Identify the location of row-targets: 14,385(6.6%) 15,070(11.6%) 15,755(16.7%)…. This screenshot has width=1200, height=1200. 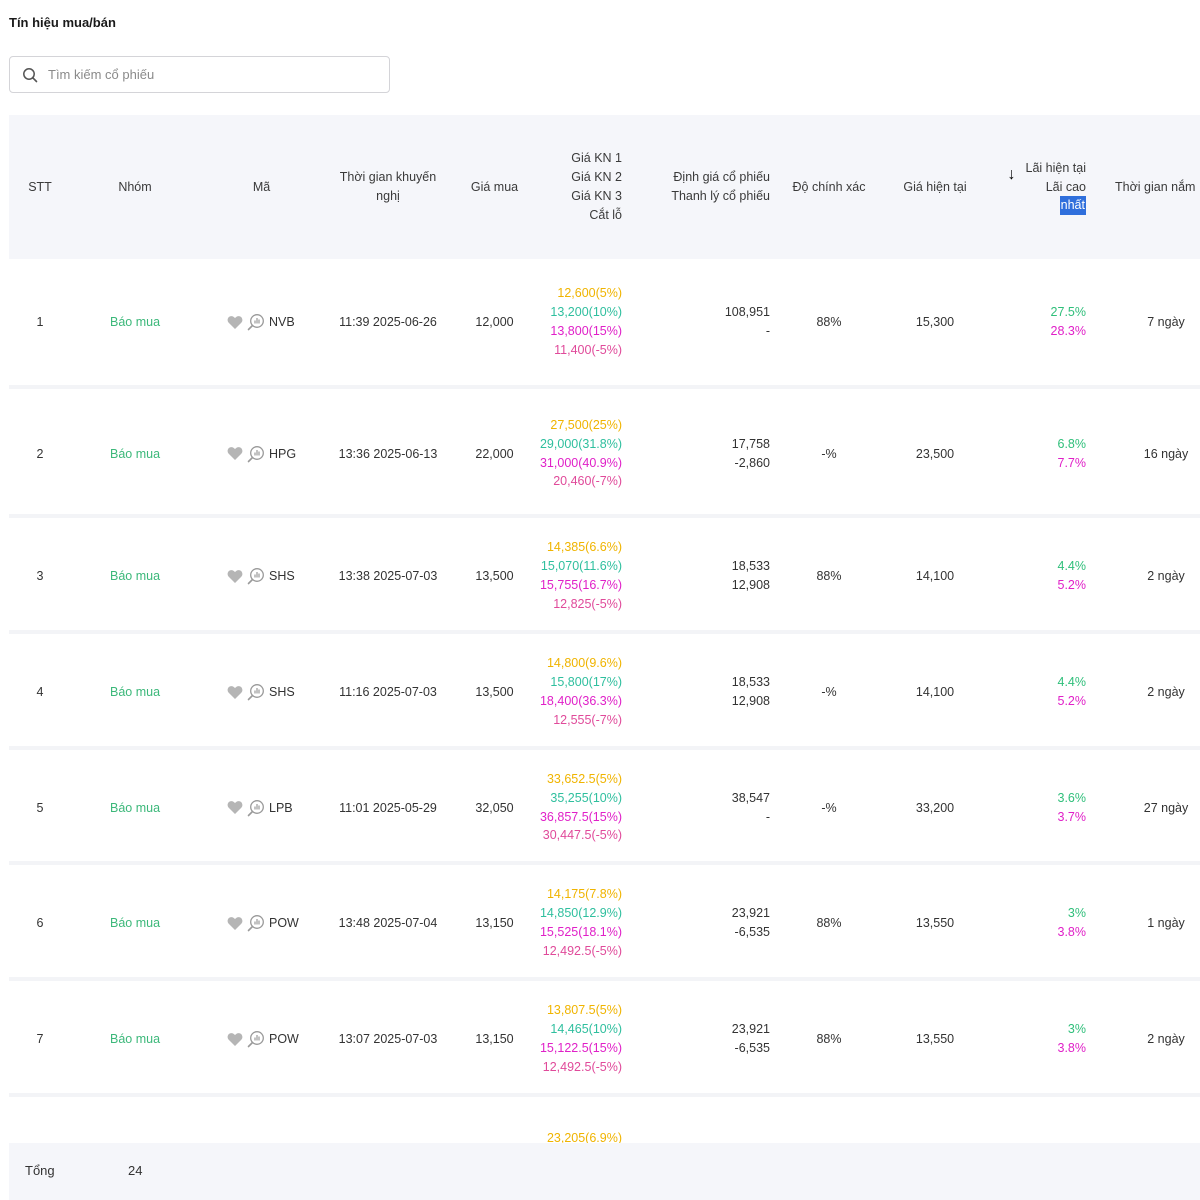
(579, 576).